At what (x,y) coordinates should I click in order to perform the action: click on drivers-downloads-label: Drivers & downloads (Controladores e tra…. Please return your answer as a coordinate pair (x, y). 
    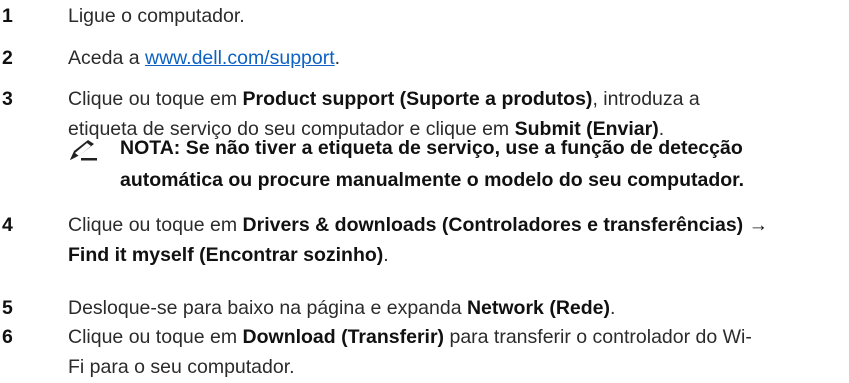
    Looking at the image, I should click on (505, 225).